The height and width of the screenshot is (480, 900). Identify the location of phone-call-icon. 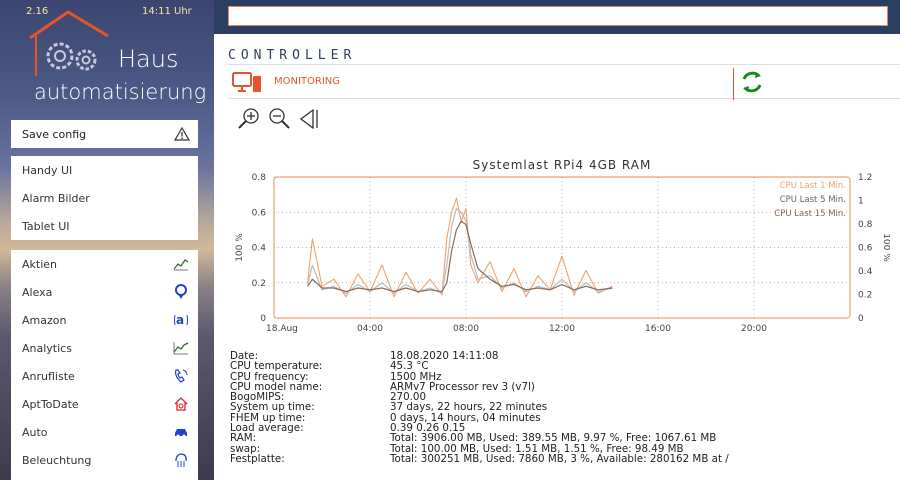
(181, 376).